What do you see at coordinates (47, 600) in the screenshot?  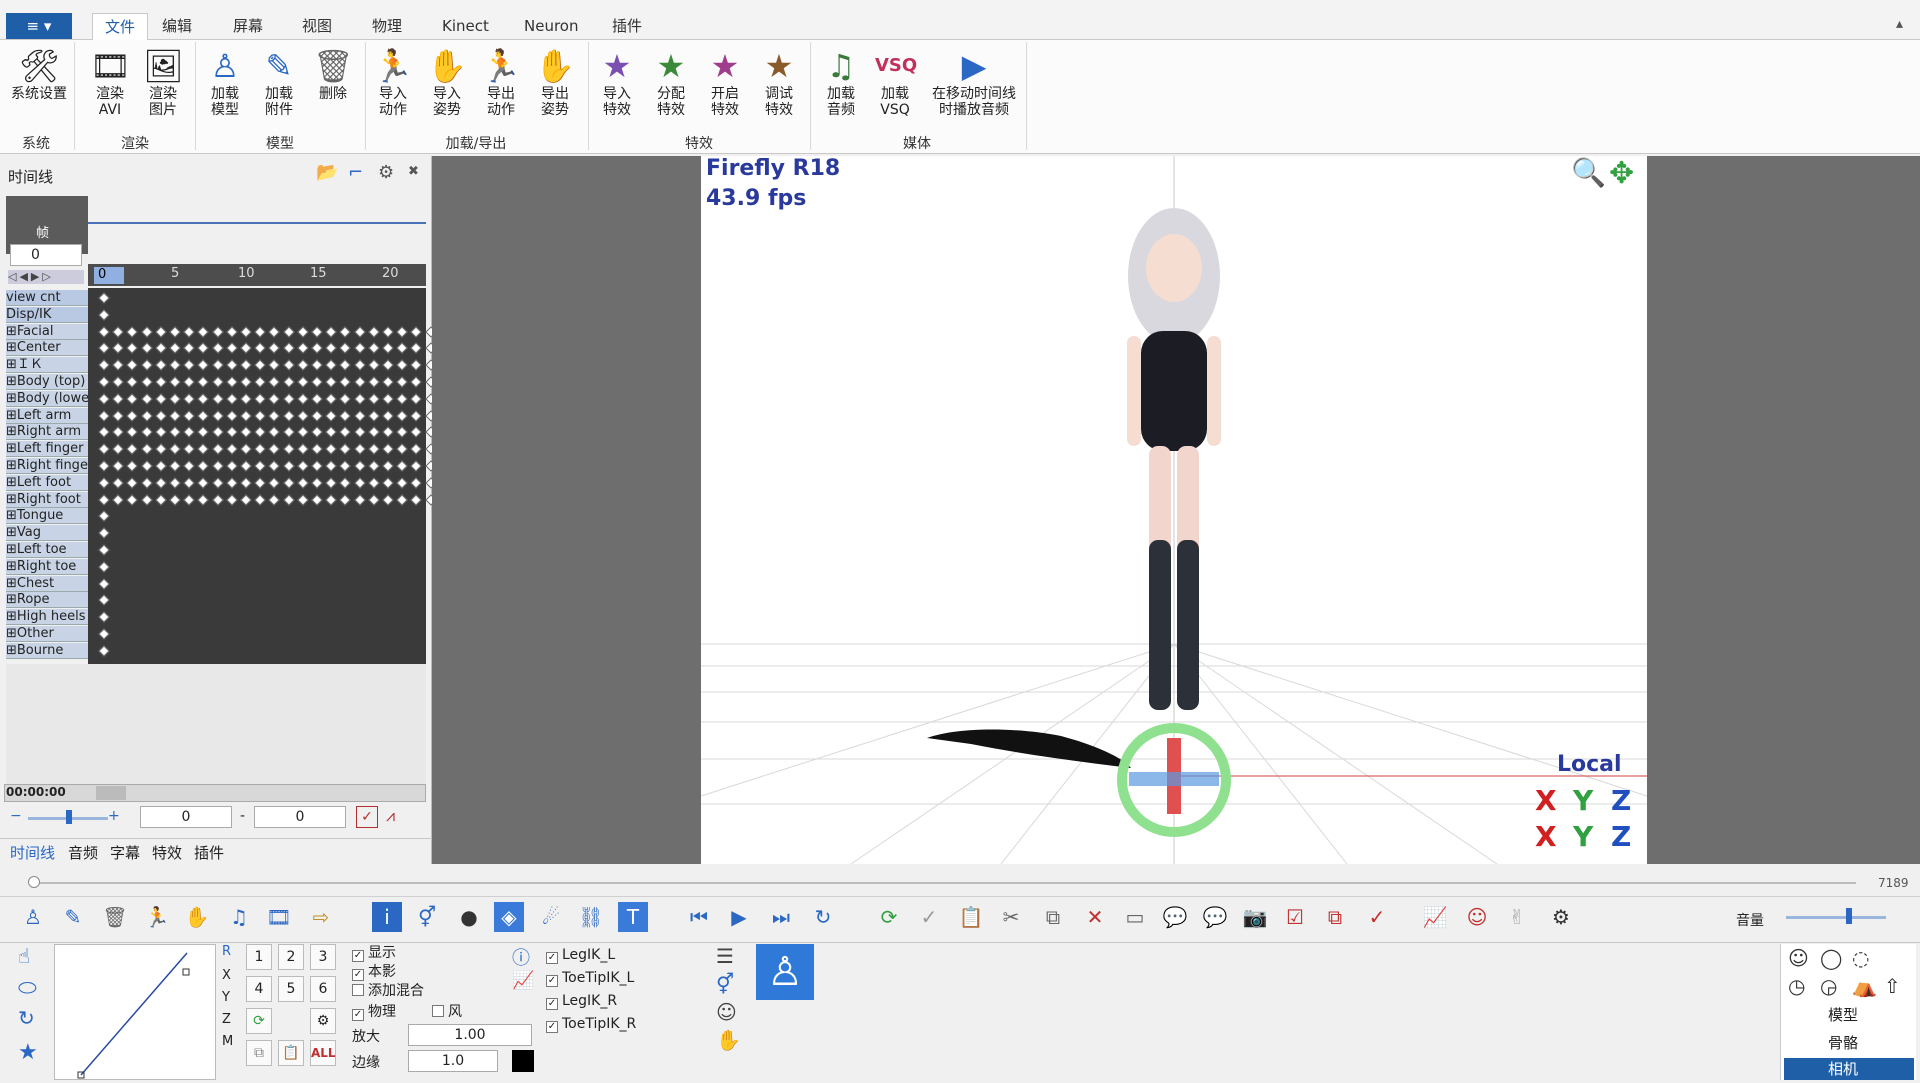 I see `timeline-row: ⊞Rope` at bounding box center [47, 600].